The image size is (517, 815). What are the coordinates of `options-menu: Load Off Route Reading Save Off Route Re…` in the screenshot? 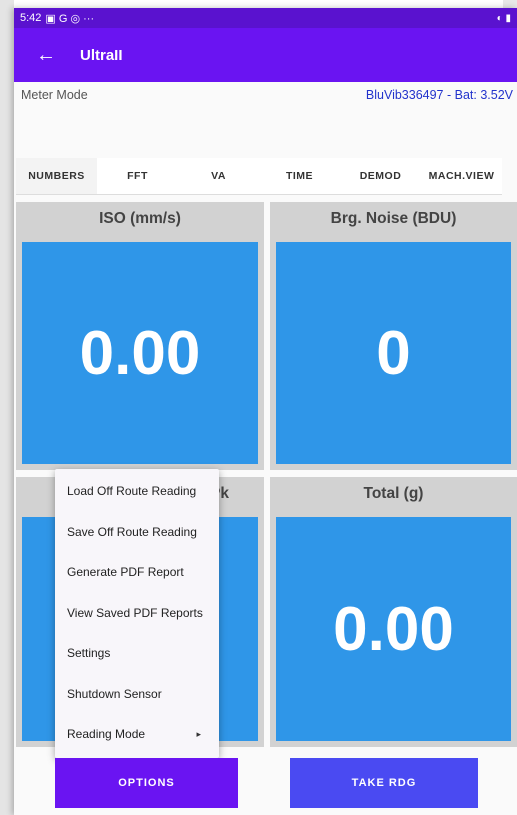 It's located at (137, 613).